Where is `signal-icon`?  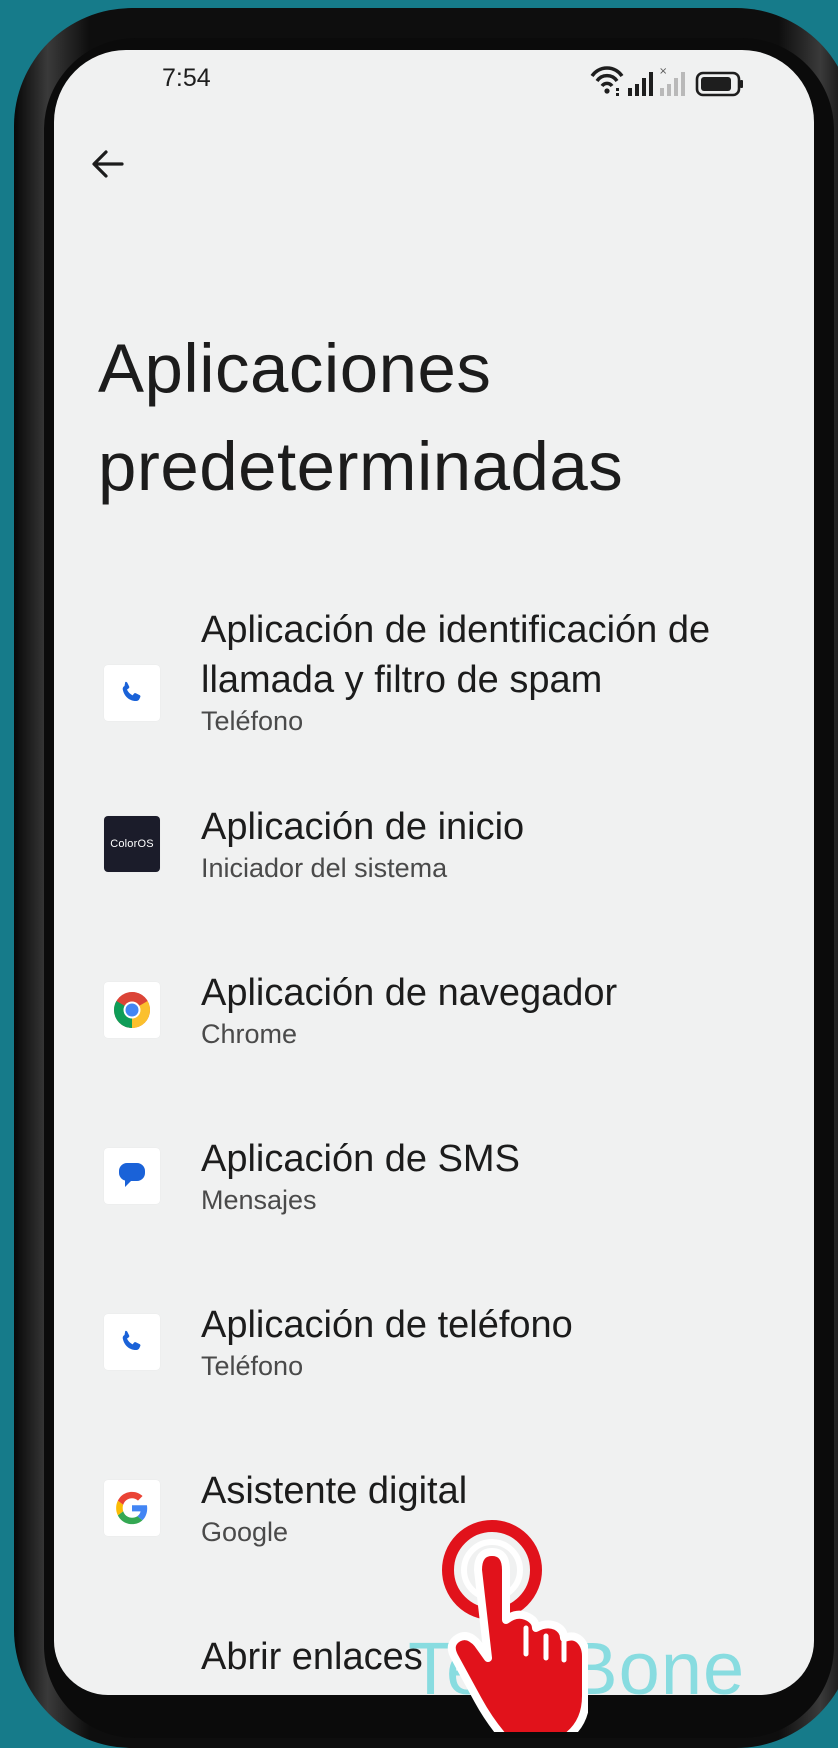
signal-icon is located at coordinates (640, 84).